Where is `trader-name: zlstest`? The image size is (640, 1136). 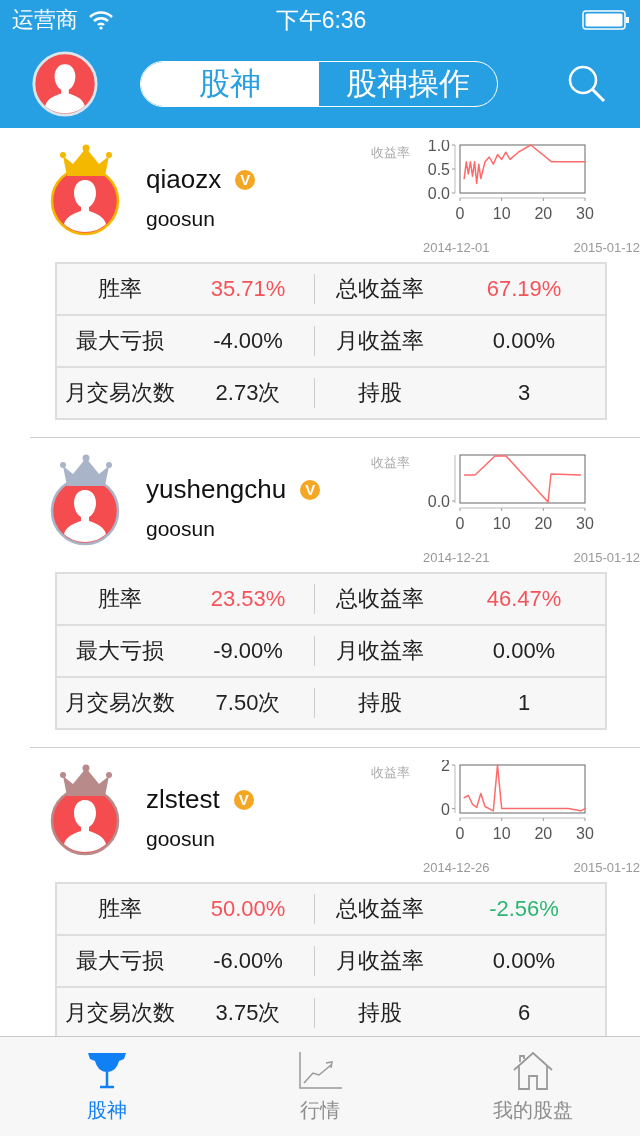 trader-name: zlstest is located at coordinates (183, 799).